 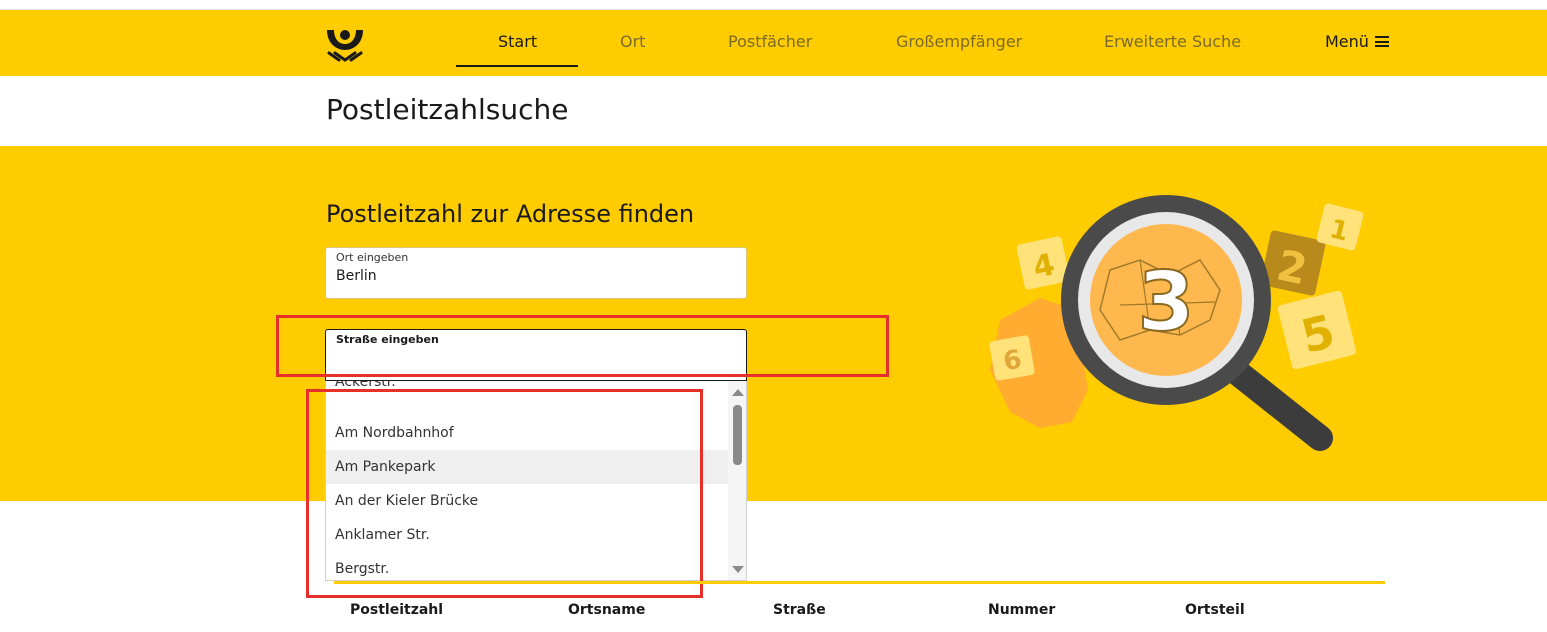 I want to click on page-title: Postleitzahlsuche, so click(x=447, y=109).